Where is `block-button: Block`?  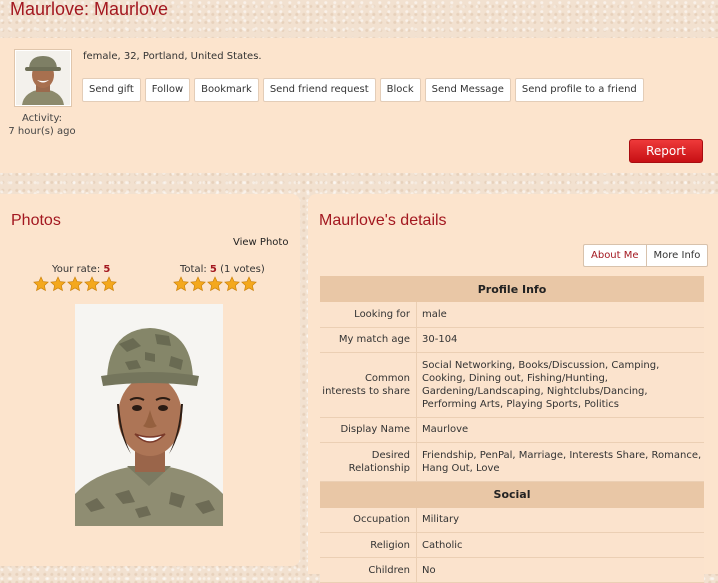
block-button: Block is located at coordinates (400, 90).